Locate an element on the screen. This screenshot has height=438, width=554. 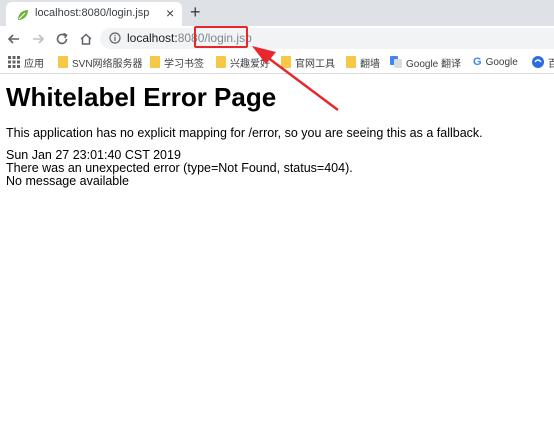
bookmark-folder: 兴趣爱好 is located at coordinates (243, 62).